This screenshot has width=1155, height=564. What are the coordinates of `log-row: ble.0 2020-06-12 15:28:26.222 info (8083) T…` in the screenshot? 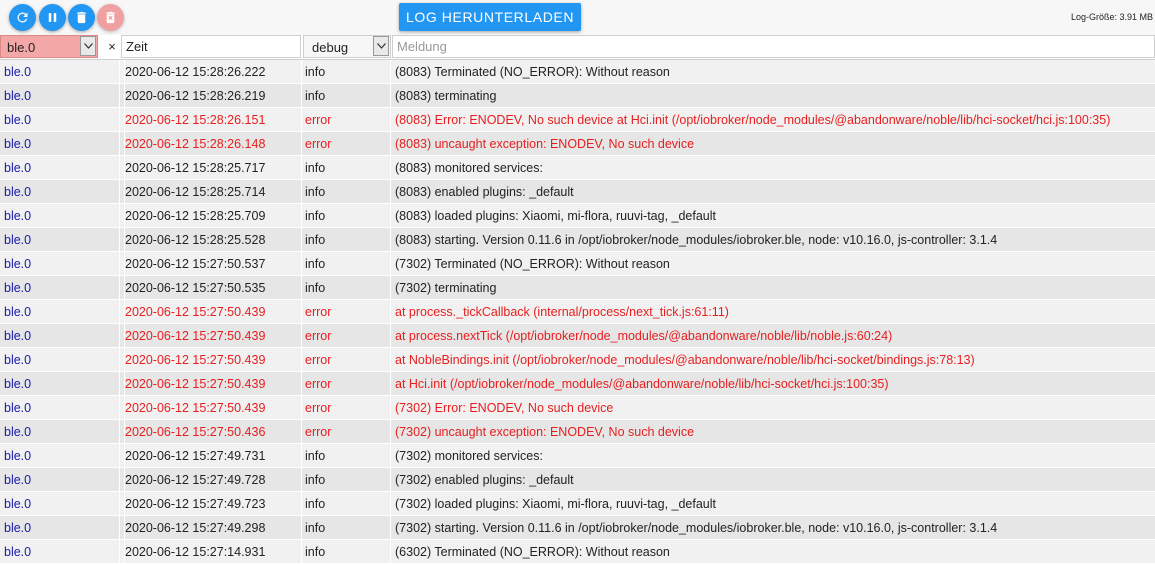 It's located at (577, 72).